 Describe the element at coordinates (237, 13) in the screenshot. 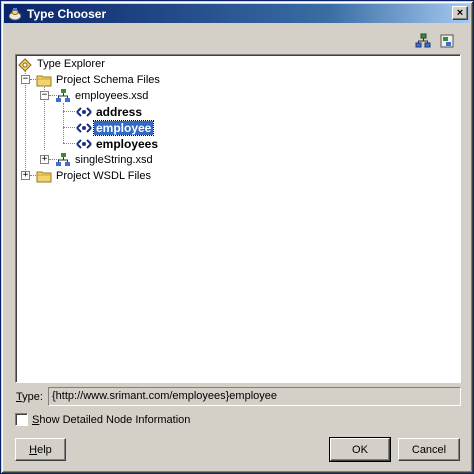

I see `title-bar: Type Chooser ×` at that location.